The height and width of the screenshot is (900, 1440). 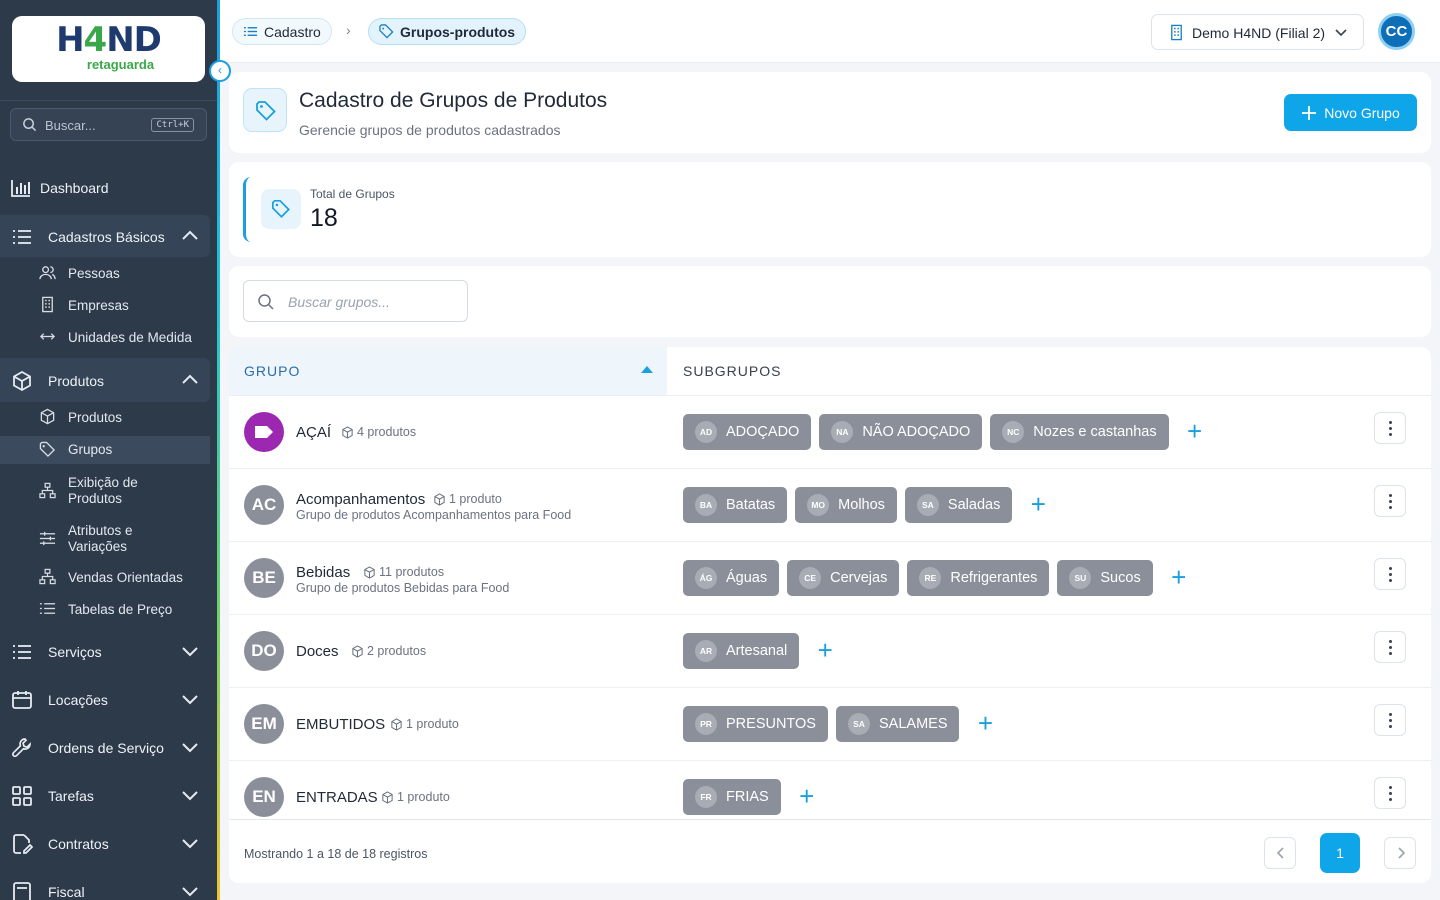 I want to click on subgroup-chip: CE Cervejas, so click(x=843, y=578).